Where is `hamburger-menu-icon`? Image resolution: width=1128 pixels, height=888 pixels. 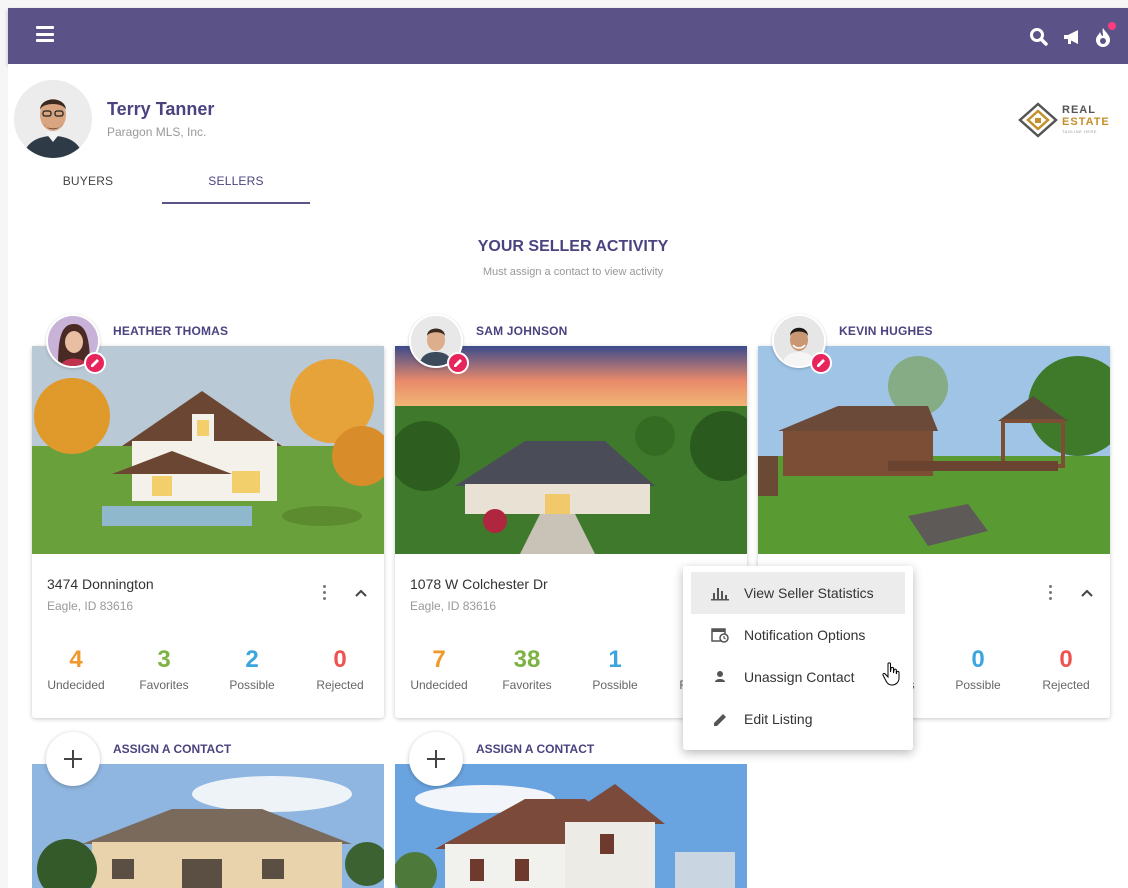 hamburger-menu-icon is located at coordinates (45, 36).